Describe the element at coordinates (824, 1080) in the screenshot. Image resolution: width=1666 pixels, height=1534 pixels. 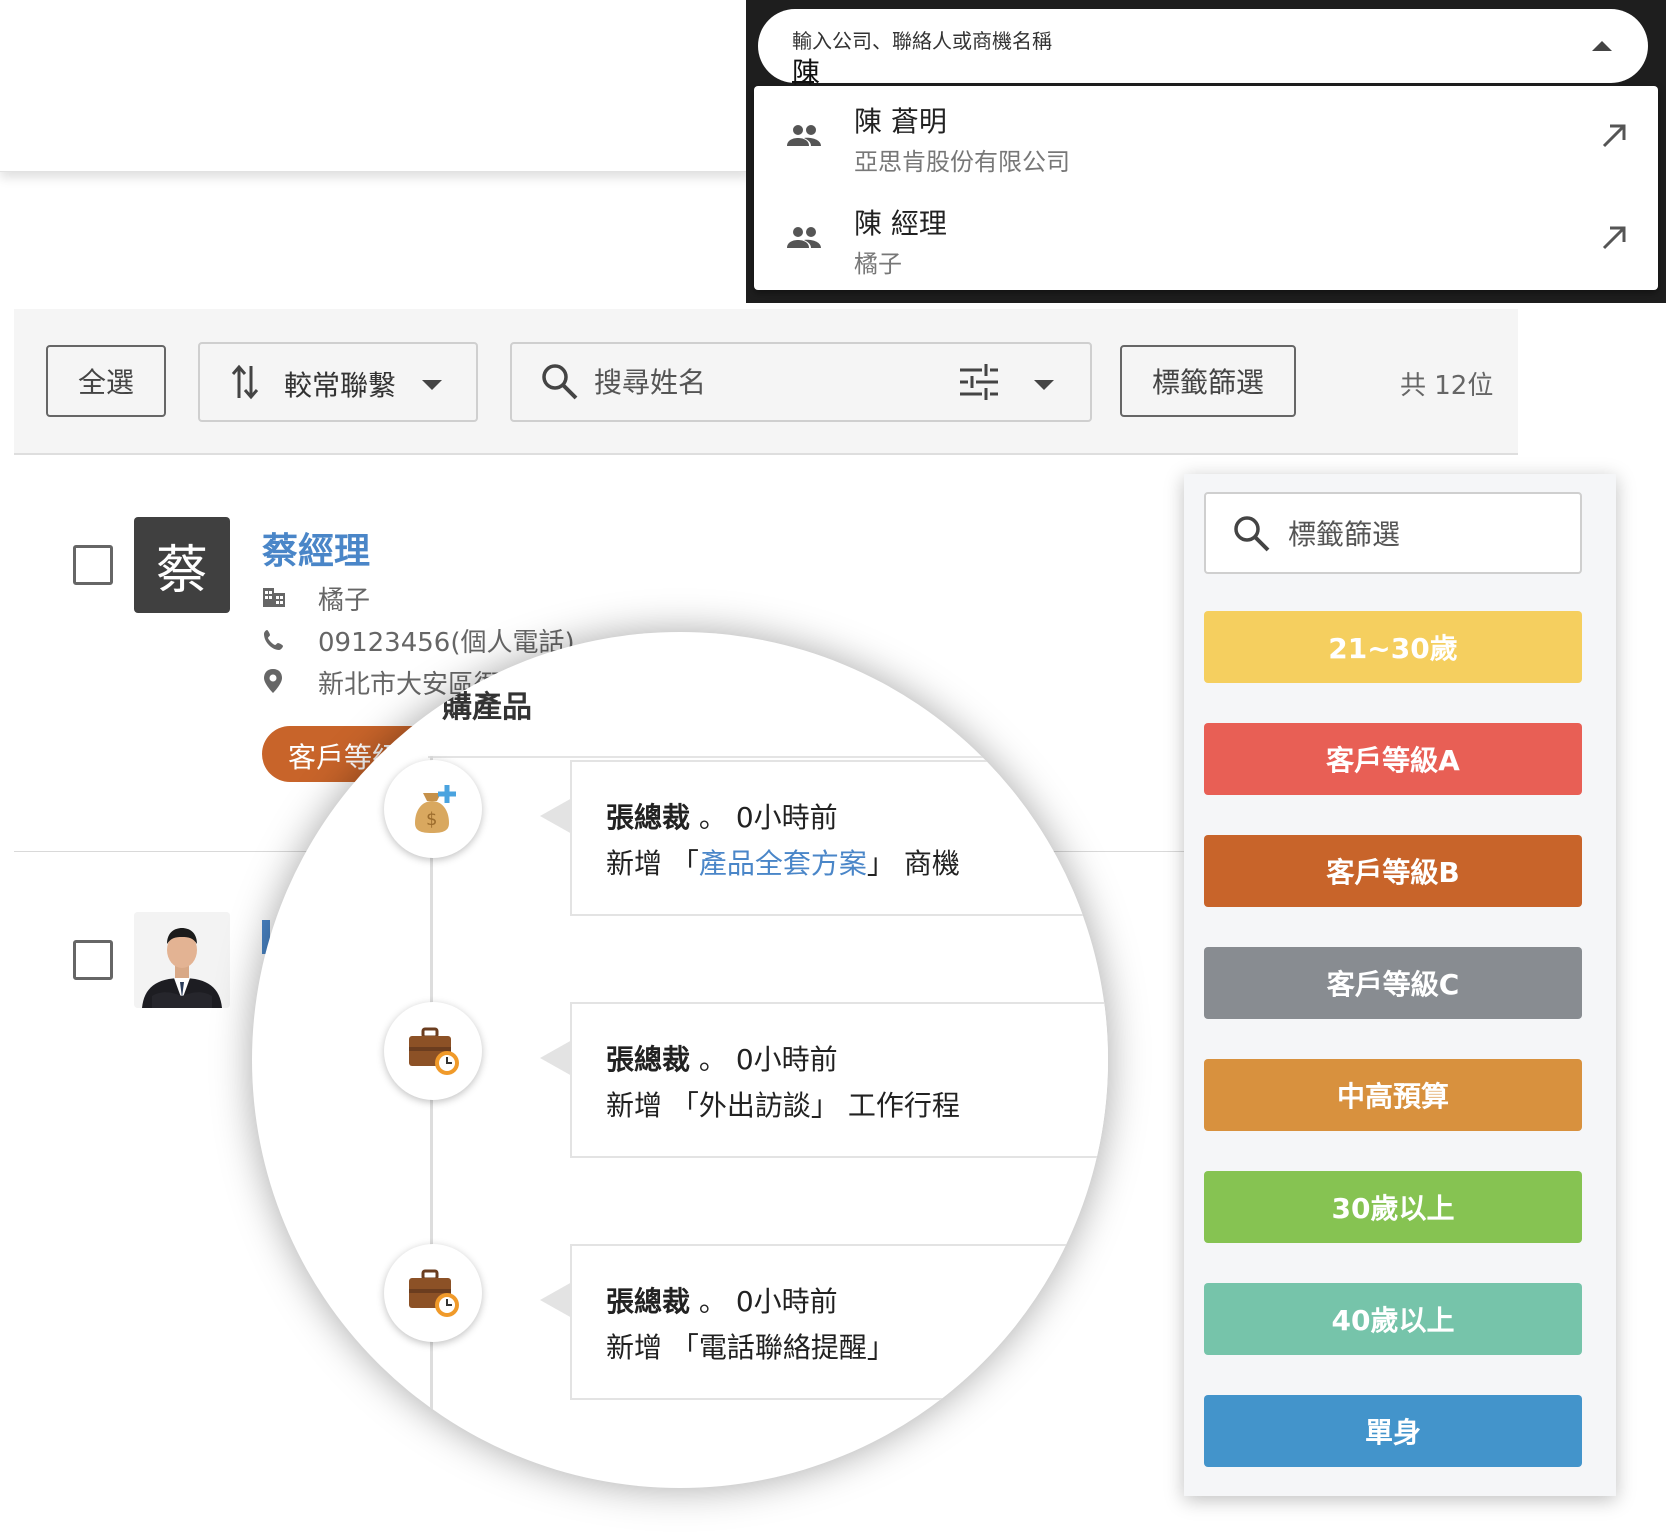
I see `activity-card: 張總裁 。 0小時前 新增 「外出訪談」 工作行程` at that location.